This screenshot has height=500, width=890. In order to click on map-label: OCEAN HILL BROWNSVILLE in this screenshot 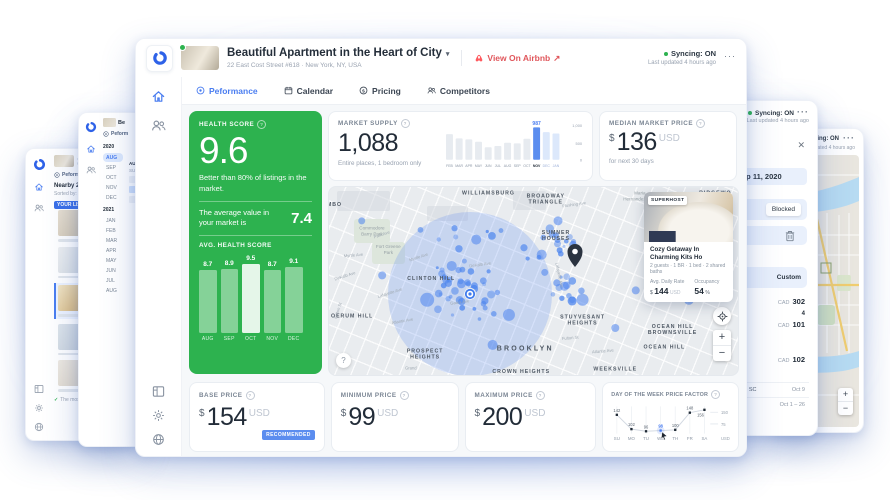, I will do `click(672, 330)`.